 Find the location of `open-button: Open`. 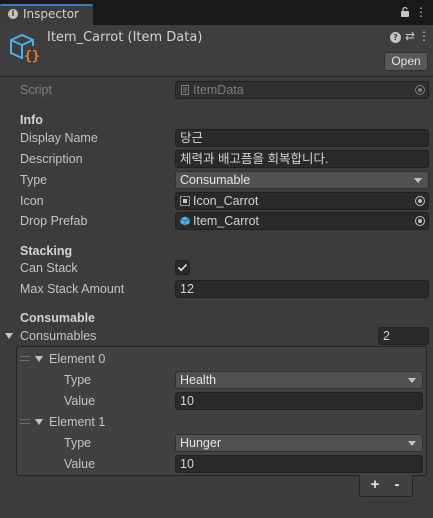

open-button: Open is located at coordinates (406, 61).